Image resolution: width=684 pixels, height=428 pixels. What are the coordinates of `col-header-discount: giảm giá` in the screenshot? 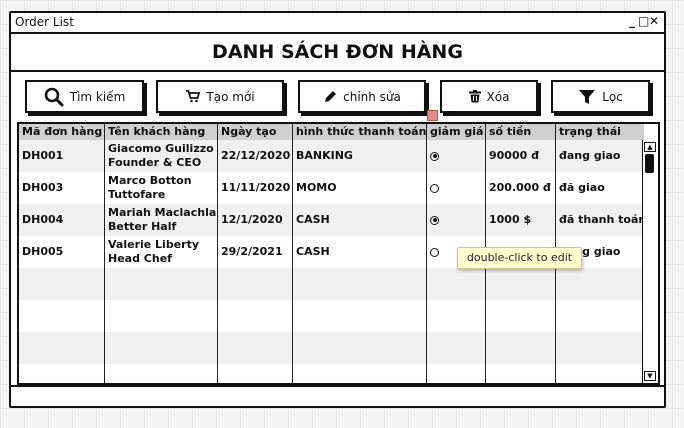 It's located at (456, 132).